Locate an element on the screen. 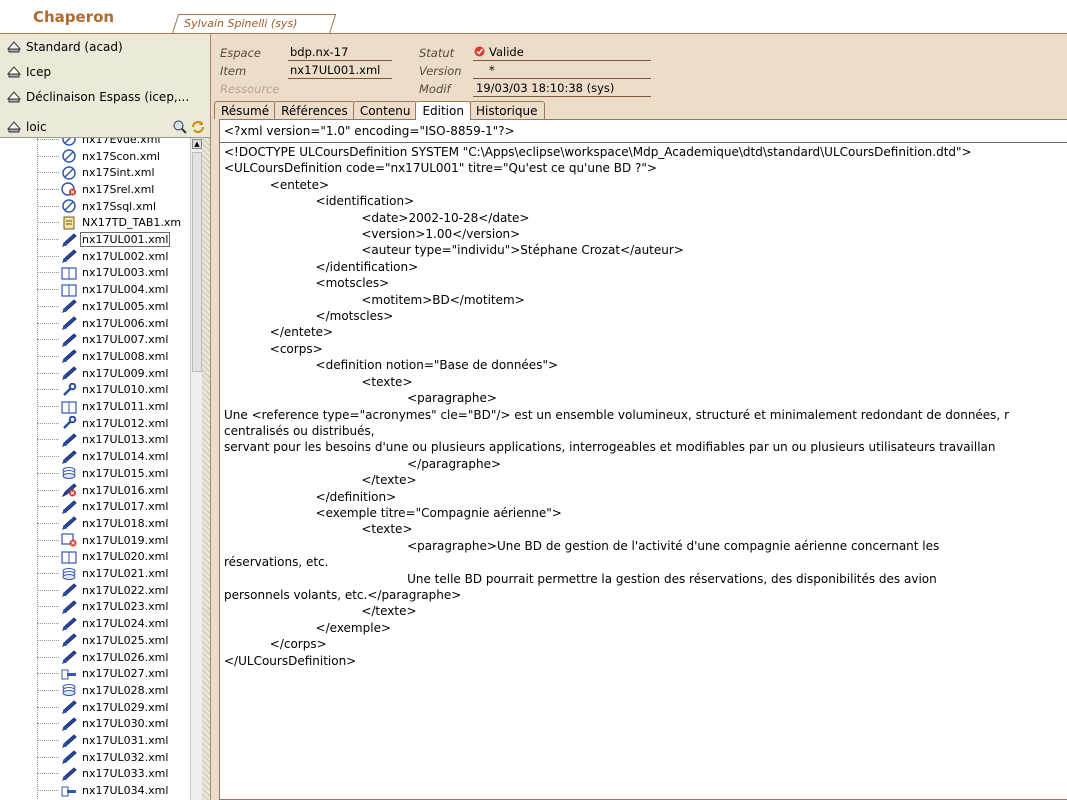  scroll-thumb is located at coordinates (197, 262).